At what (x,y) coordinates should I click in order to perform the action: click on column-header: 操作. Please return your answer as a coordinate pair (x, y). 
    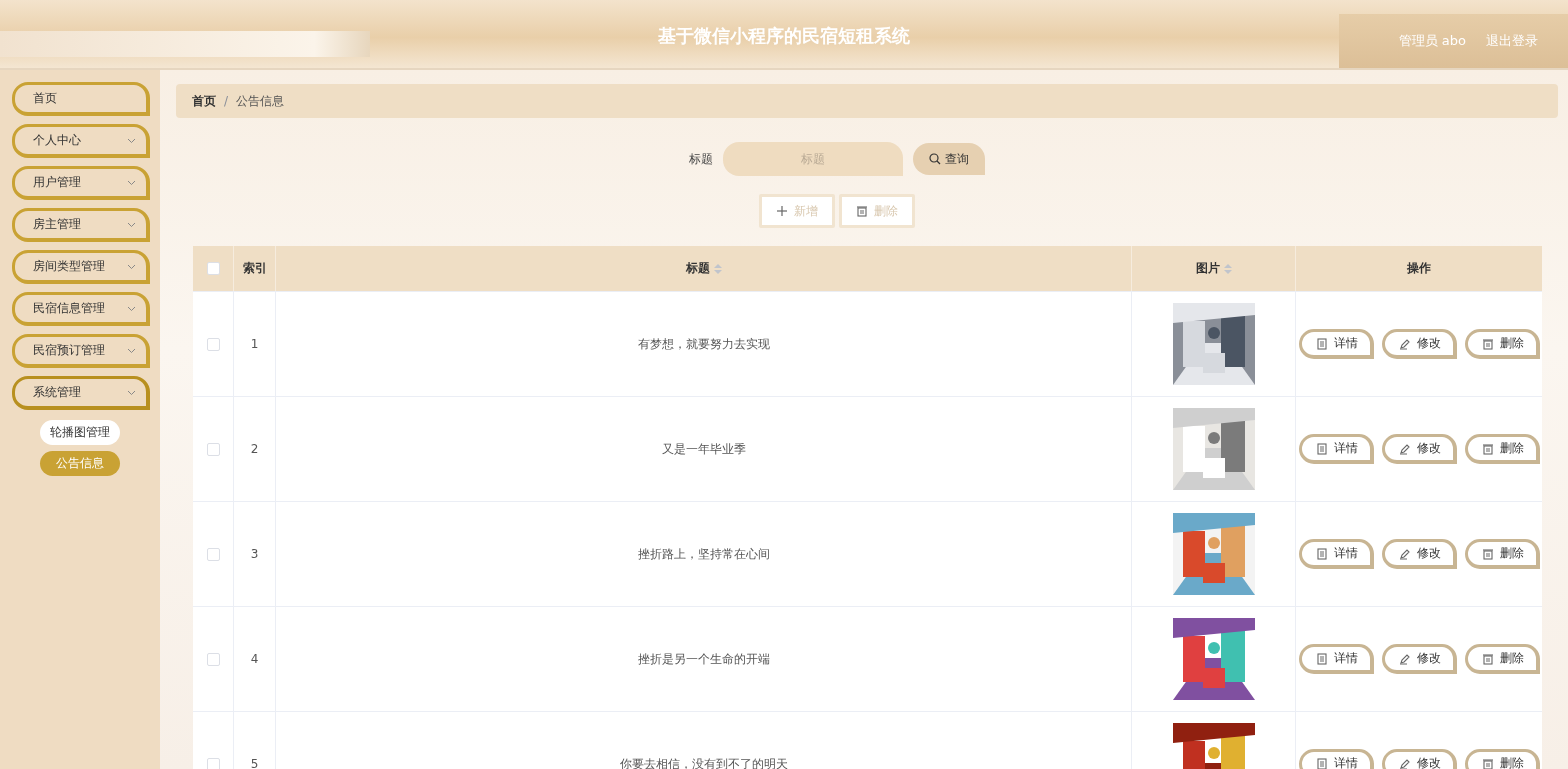
    Looking at the image, I should click on (1419, 268).